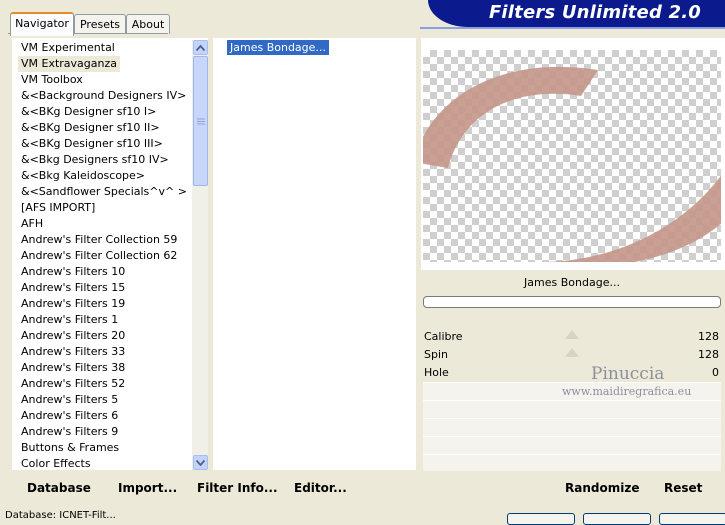  I want to click on tab-presets: Presets, so click(100, 24).